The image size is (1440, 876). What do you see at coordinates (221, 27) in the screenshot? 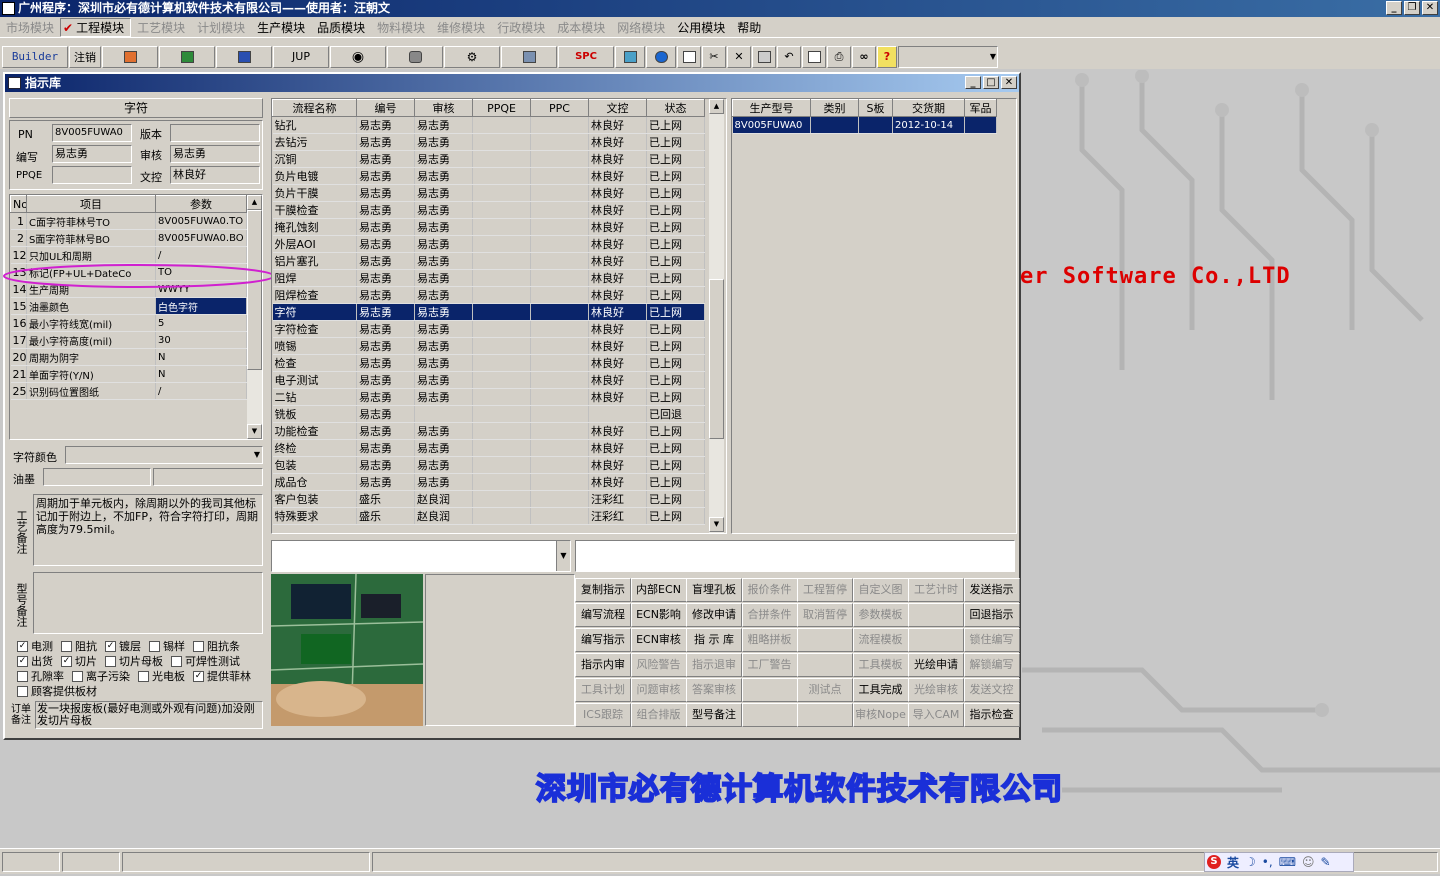
I see `menu-item: 计划模块` at bounding box center [221, 27].